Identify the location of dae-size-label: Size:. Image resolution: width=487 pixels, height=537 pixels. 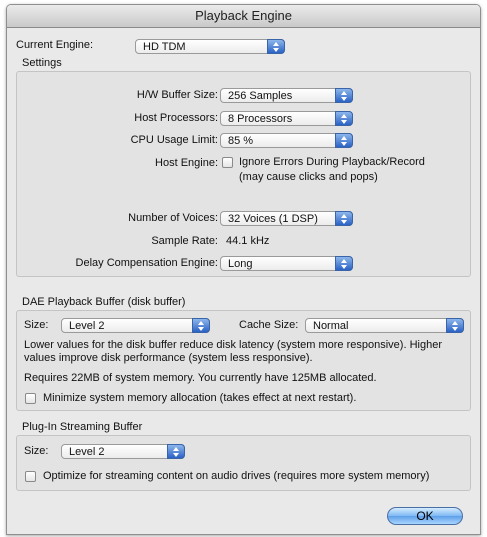
(36, 325).